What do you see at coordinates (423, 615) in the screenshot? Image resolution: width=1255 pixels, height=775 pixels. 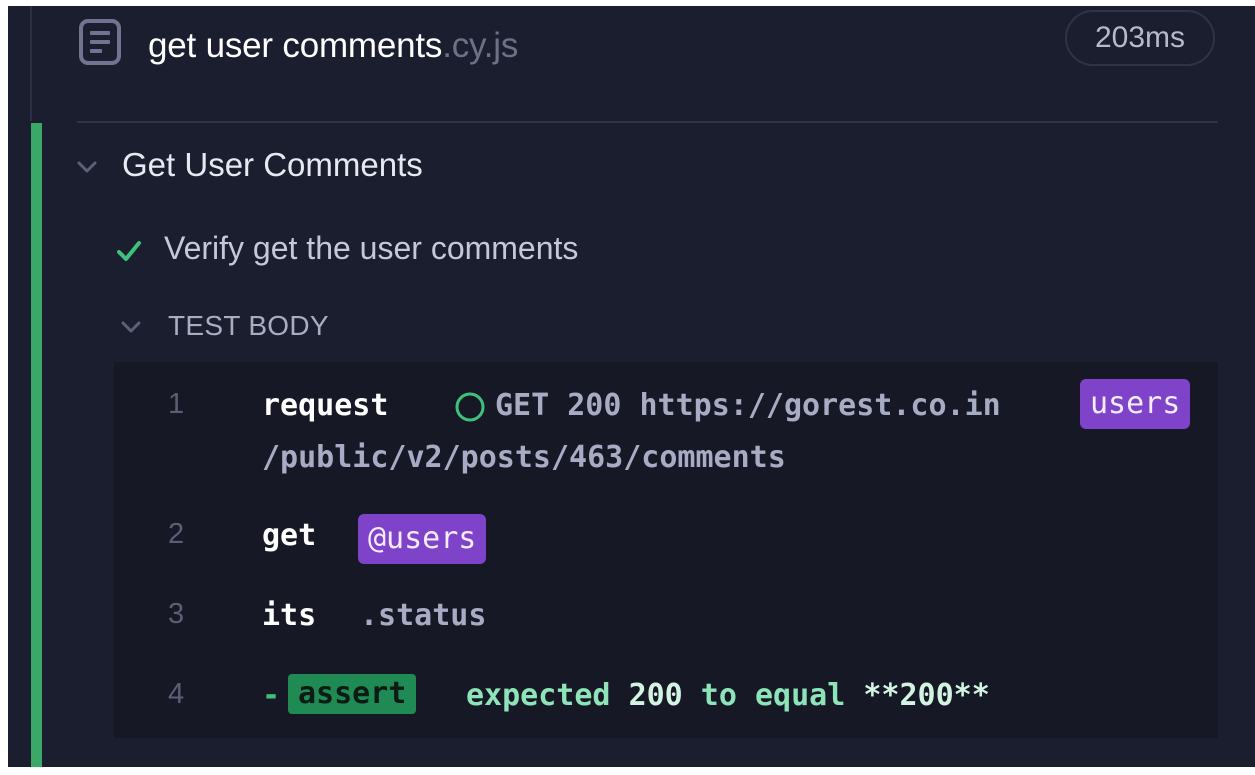 I see `command-message: .status` at bounding box center [423, 615].